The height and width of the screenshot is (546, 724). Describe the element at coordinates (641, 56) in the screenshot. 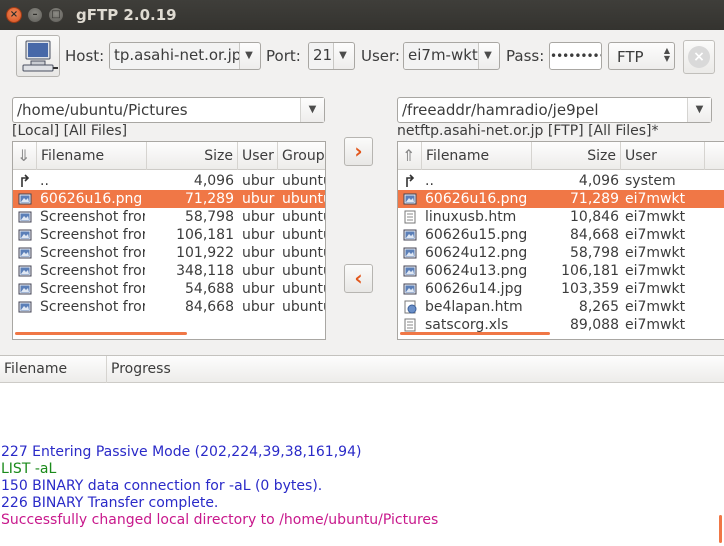

I see `protocol-select: FTP ▲ ▼` at that location.